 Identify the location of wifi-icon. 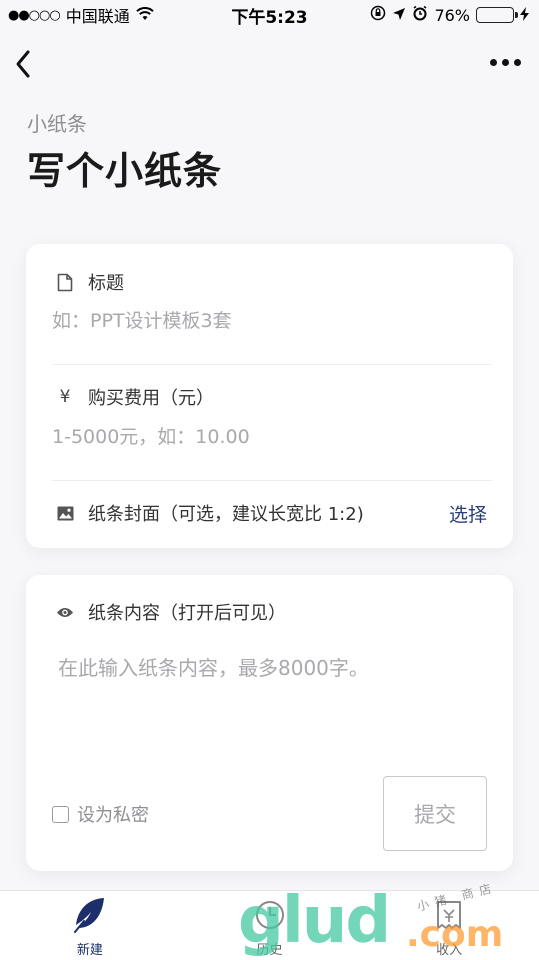
(145, 15).